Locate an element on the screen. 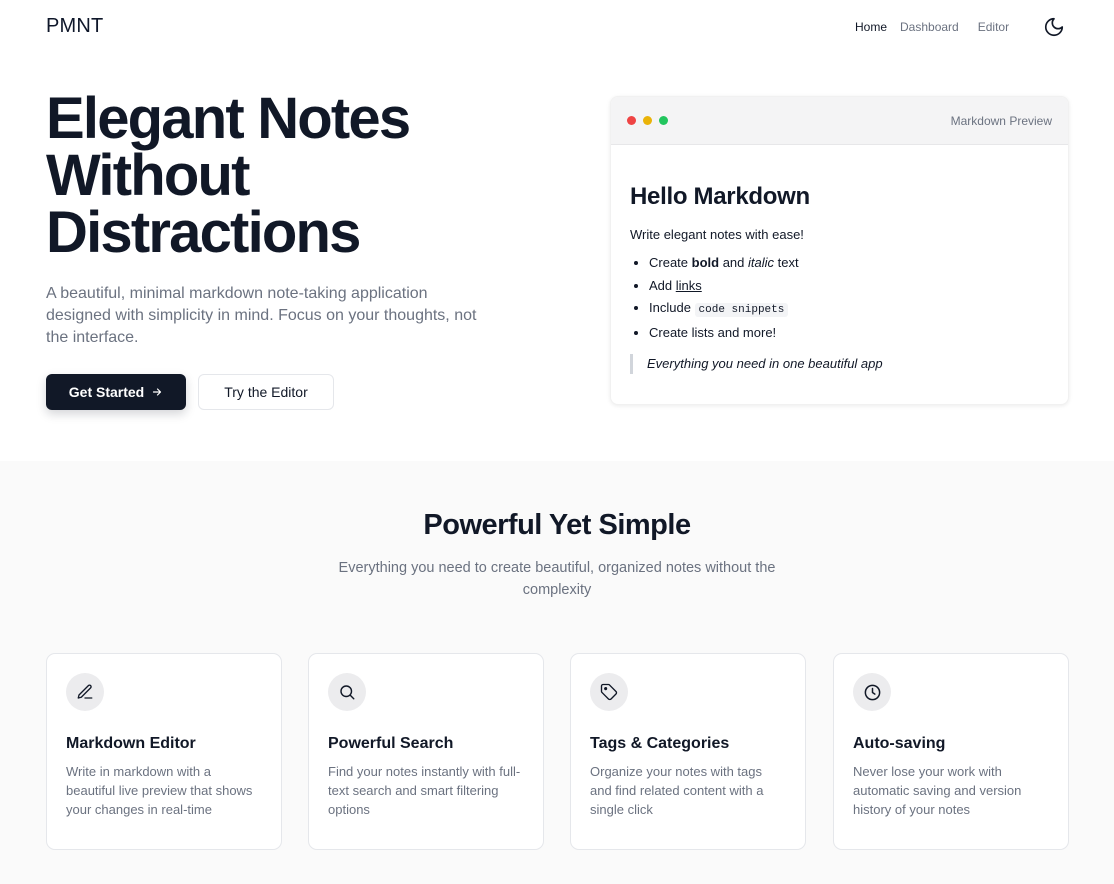 The height and width of the screenshot is (884, 1114). window-dot-red is located at coordinates (631, 120).